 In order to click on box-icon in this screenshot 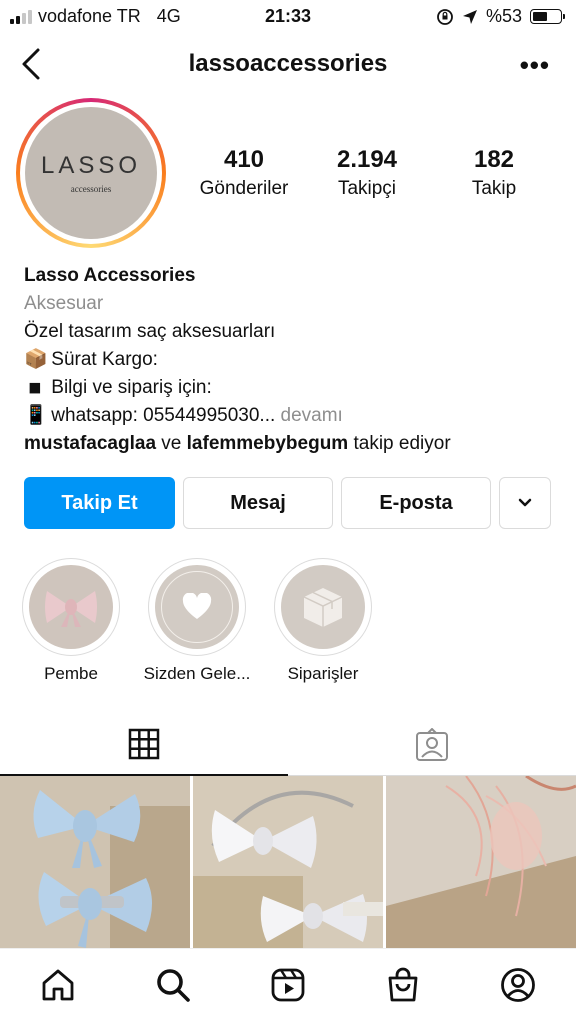, I will do `click(323, 607)`.